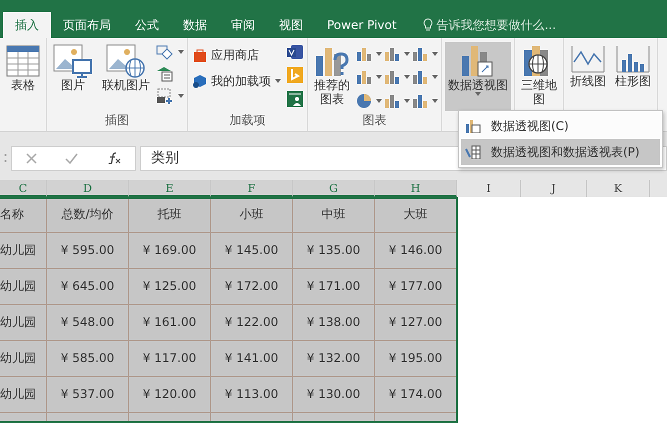 The height and width of the screenshot is (423, 667). I want to click on table-cell: ¥ 125.00, so click(170, 287).